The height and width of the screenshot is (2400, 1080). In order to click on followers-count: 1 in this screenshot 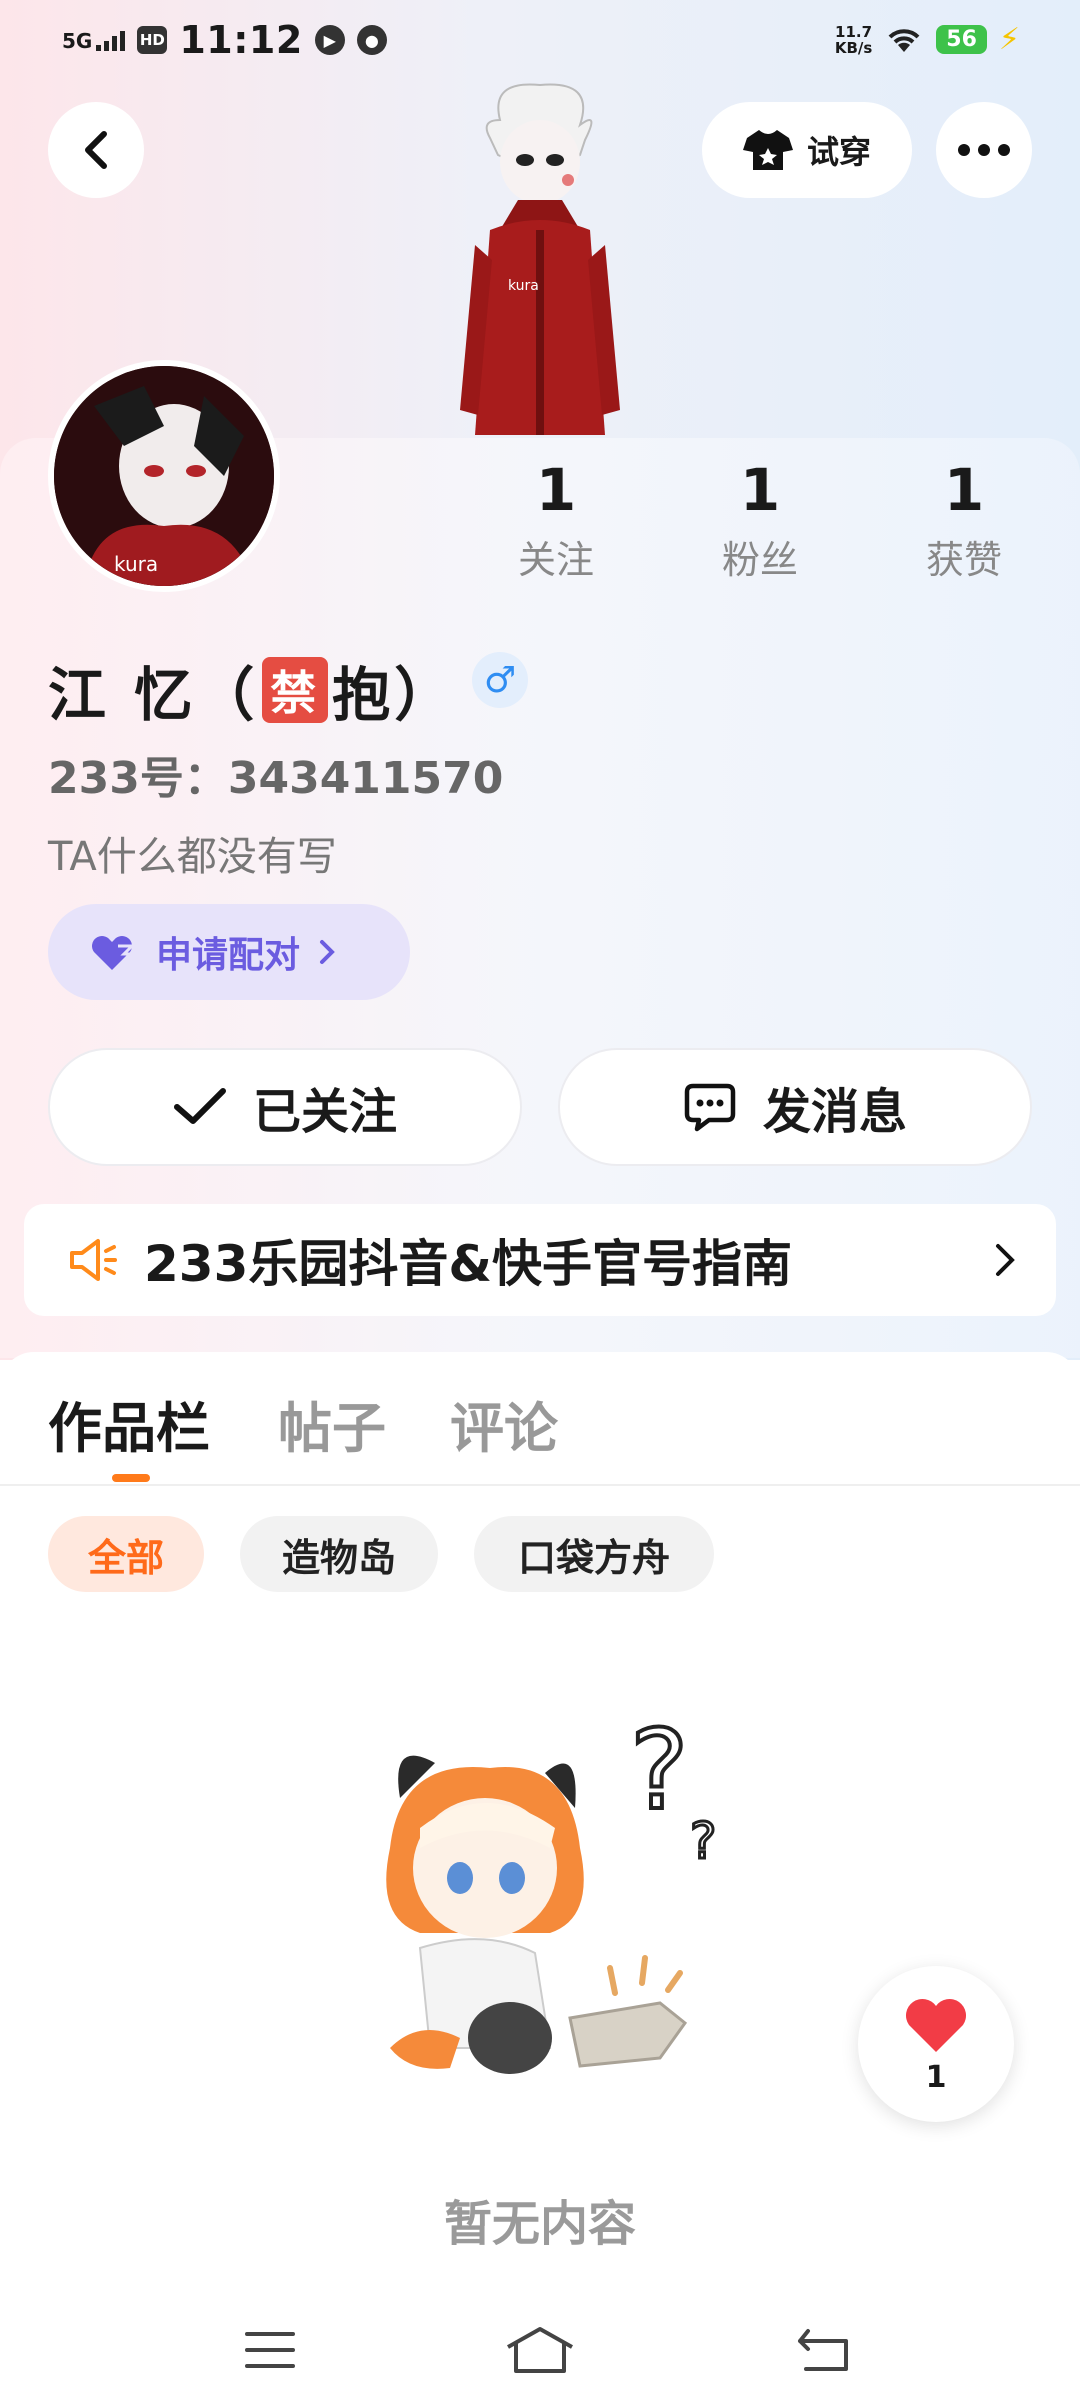, I will do `click(760, 490)`.